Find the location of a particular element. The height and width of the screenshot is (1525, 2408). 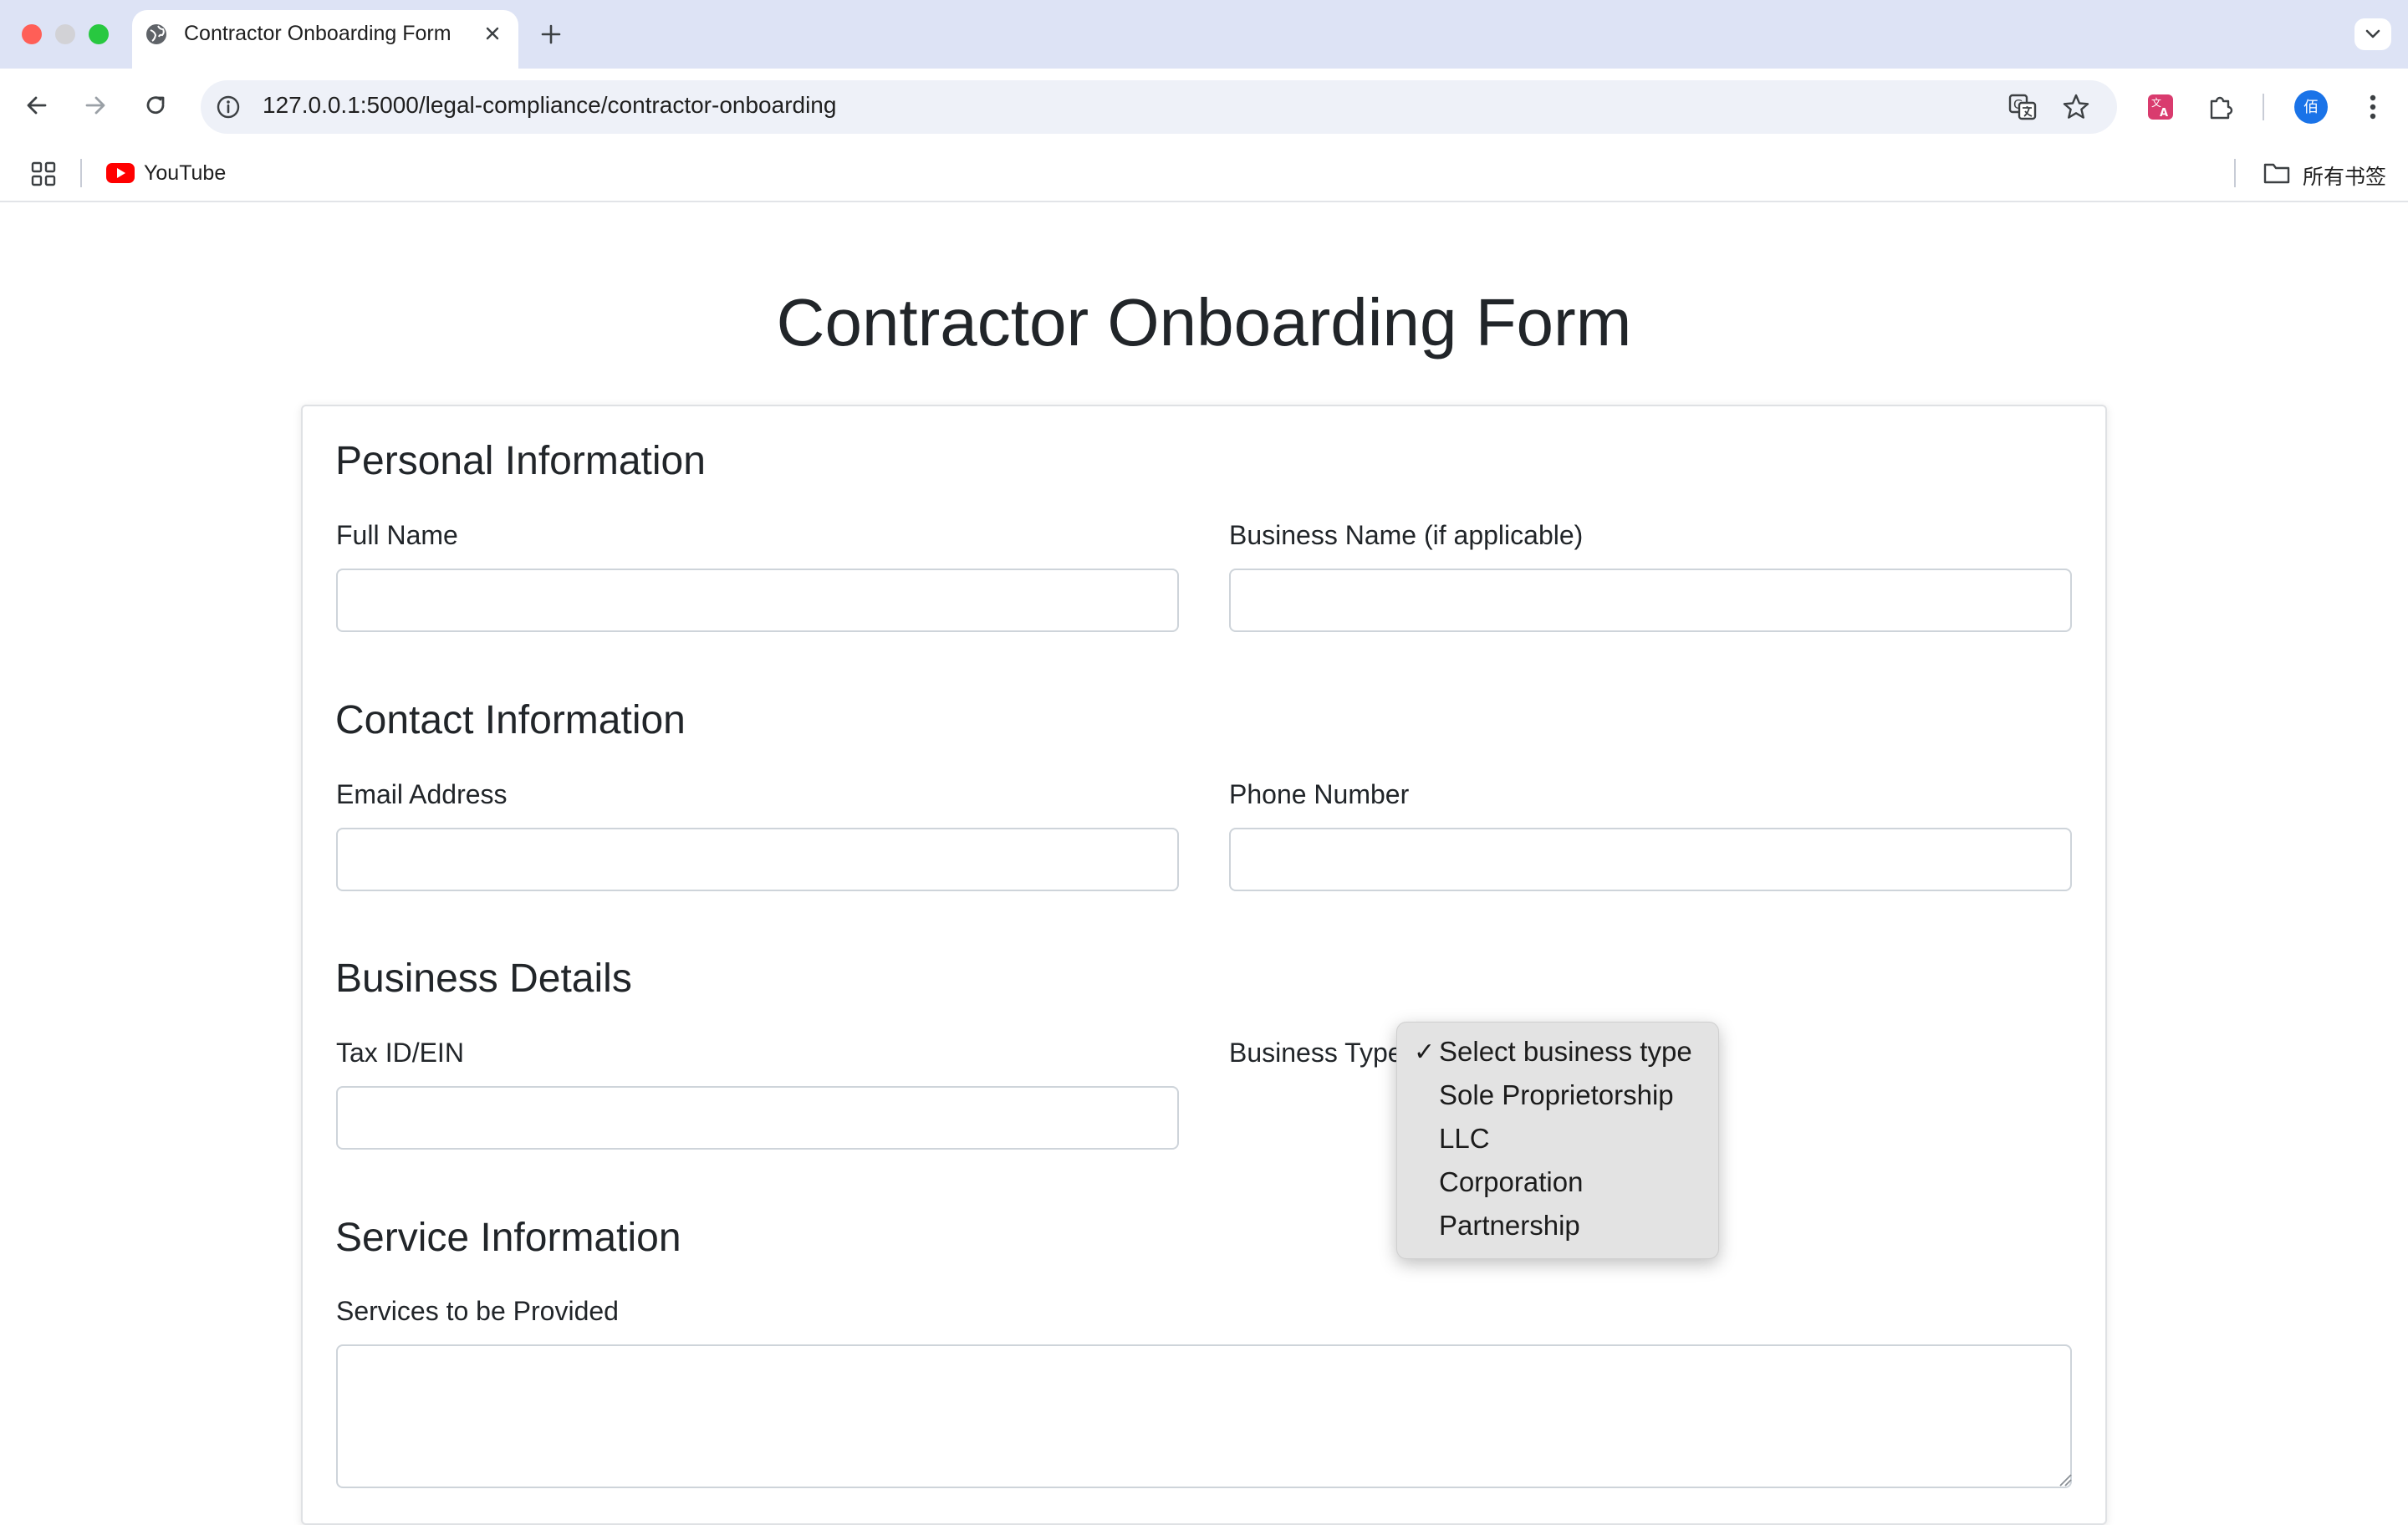

site-info-icon is located at coordinates (228, 107).